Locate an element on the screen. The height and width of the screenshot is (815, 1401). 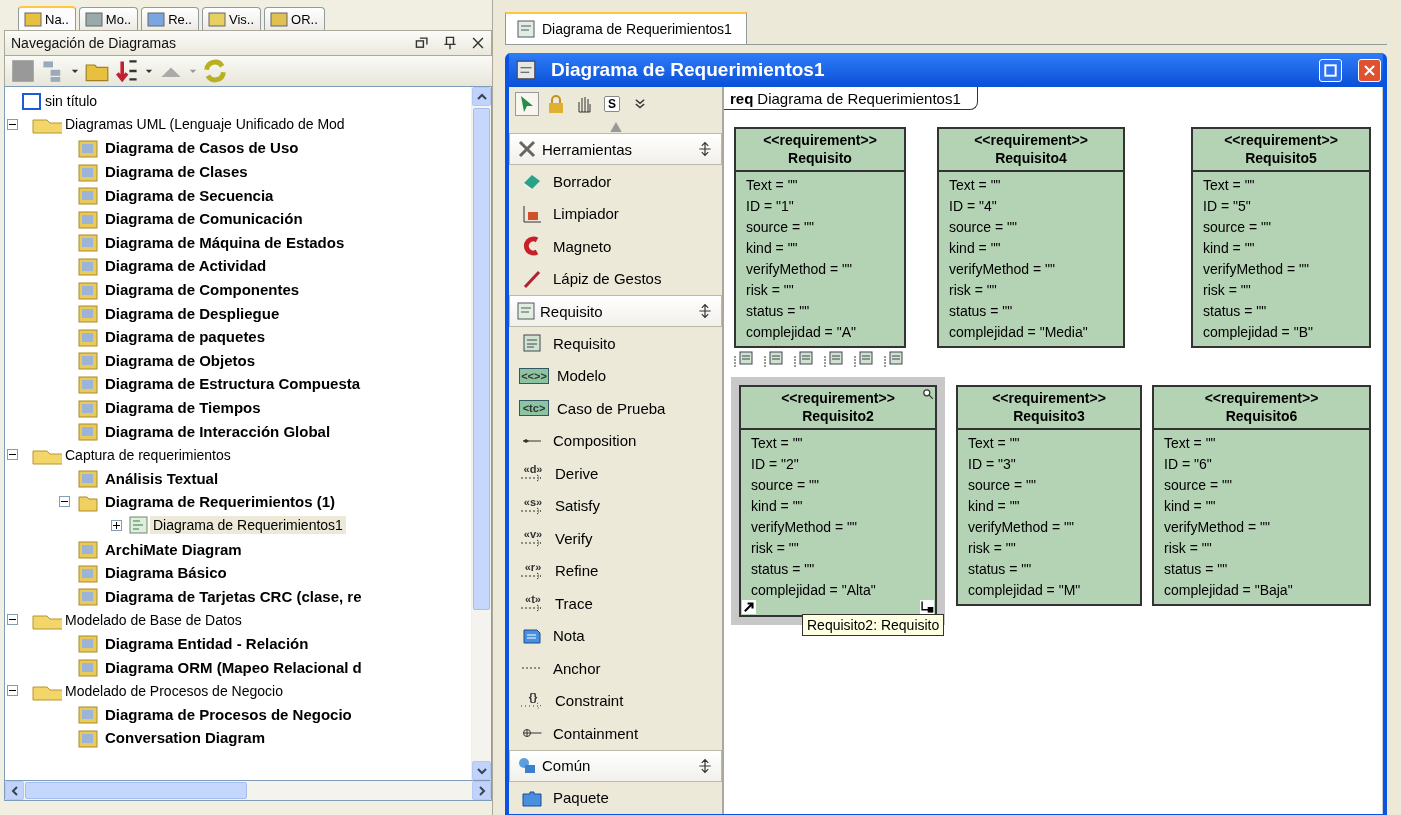
tree-item: Diagrama Entidad - Relación is located at coordinates (207, 643).